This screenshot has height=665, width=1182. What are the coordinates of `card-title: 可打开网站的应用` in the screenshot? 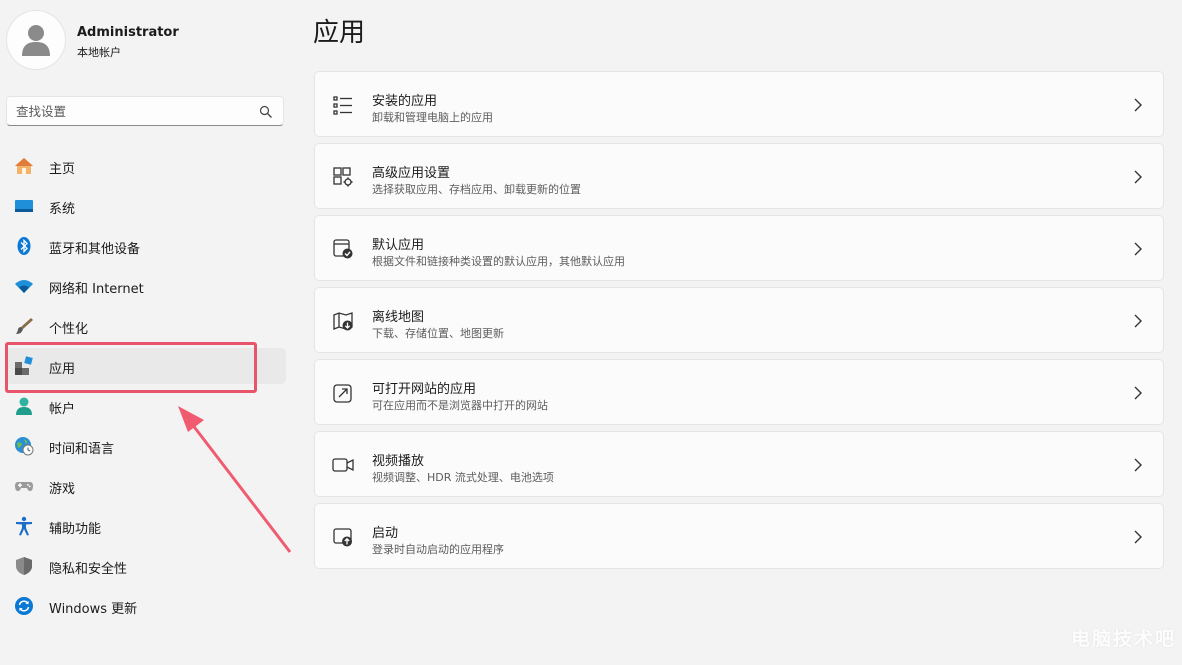 It's located at (424, 389).